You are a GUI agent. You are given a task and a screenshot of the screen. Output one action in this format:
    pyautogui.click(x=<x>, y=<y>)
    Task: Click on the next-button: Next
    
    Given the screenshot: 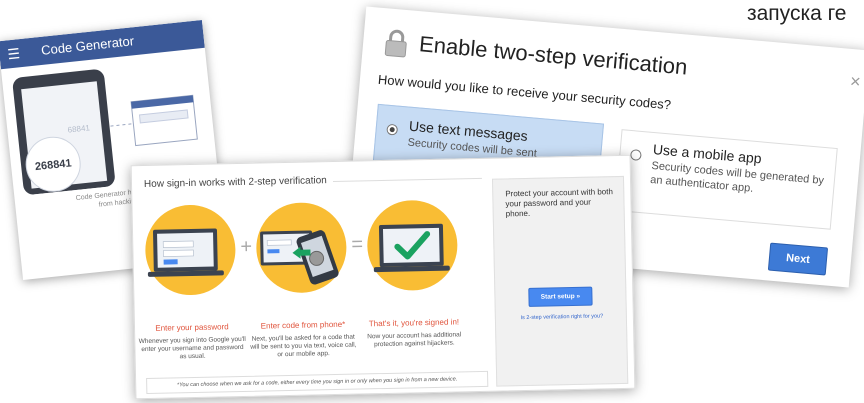 What is the action you would take?
    pyautogui.click(x=798, y=259)
    